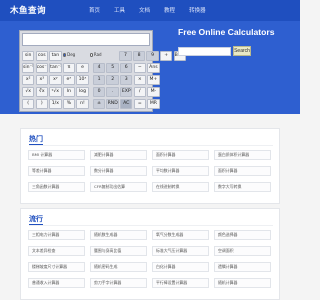 This screenshot has height=300, width=320. What do you see at coordinates (242, 187) in the screenshot?
I see `tool-link: 数字大写转换` at bounding box center [242, 187].